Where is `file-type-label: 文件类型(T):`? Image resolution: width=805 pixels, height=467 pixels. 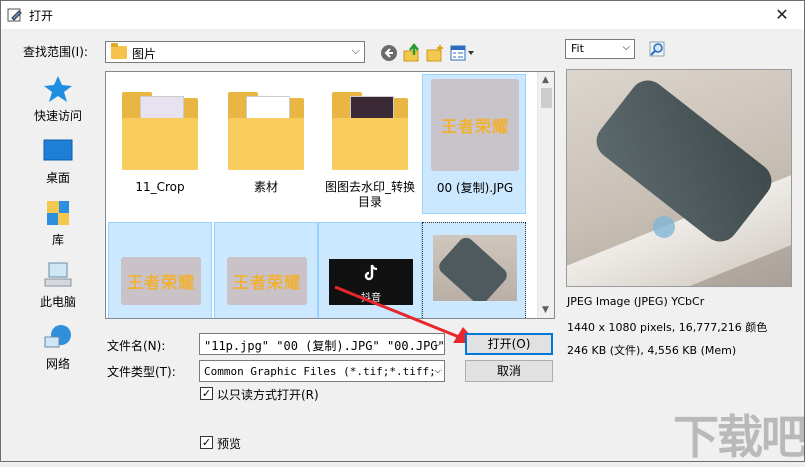 file-type-label: 文件类型(T): is located at coordinates (141, 372).